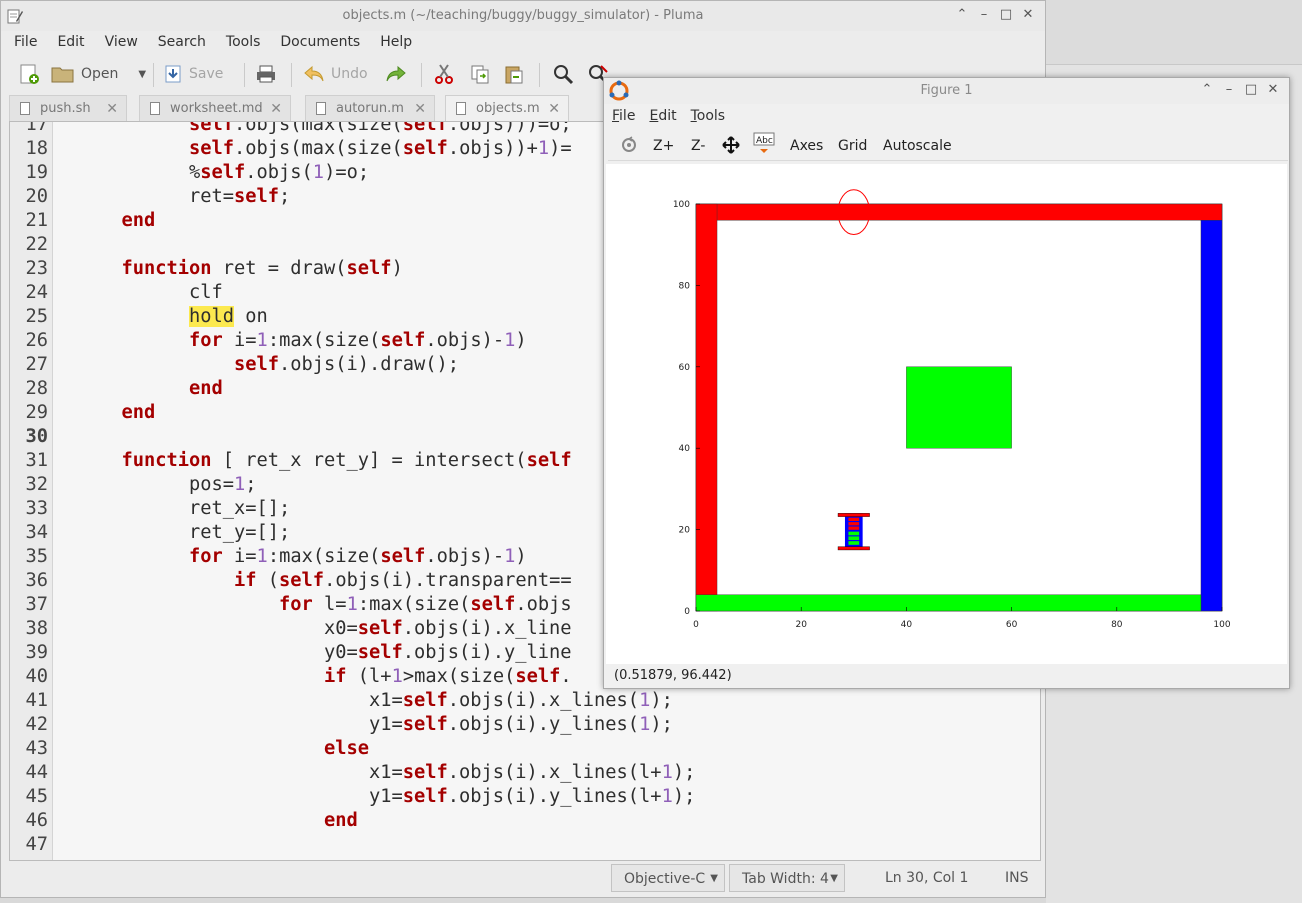  I want to click on new-button, so click(29, 74).